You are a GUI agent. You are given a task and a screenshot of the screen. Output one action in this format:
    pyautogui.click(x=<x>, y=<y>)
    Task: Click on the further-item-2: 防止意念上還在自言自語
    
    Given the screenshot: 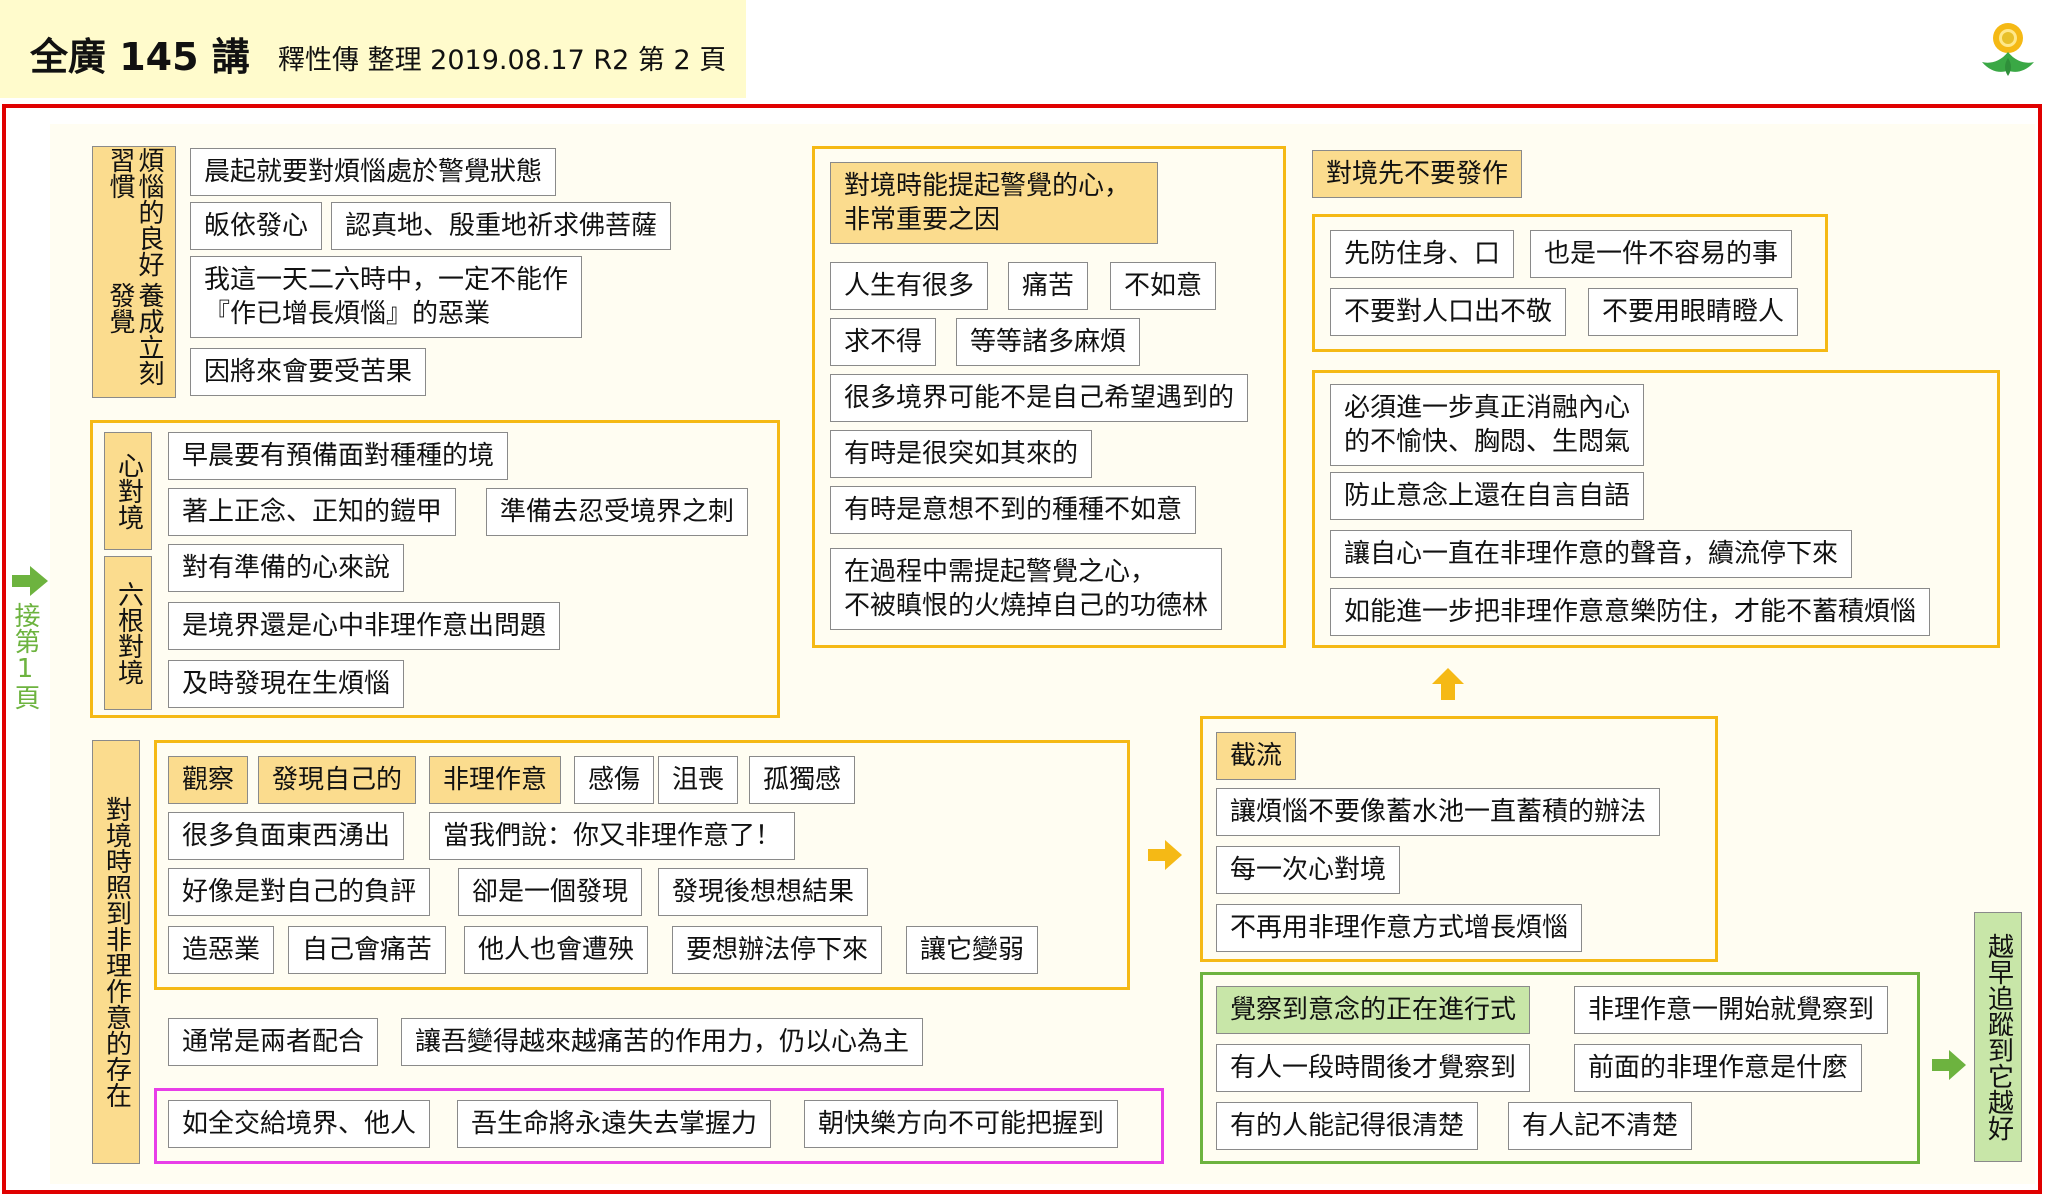 What is the action you would take?
    pyautogui.click(x=1487, y=496)
    